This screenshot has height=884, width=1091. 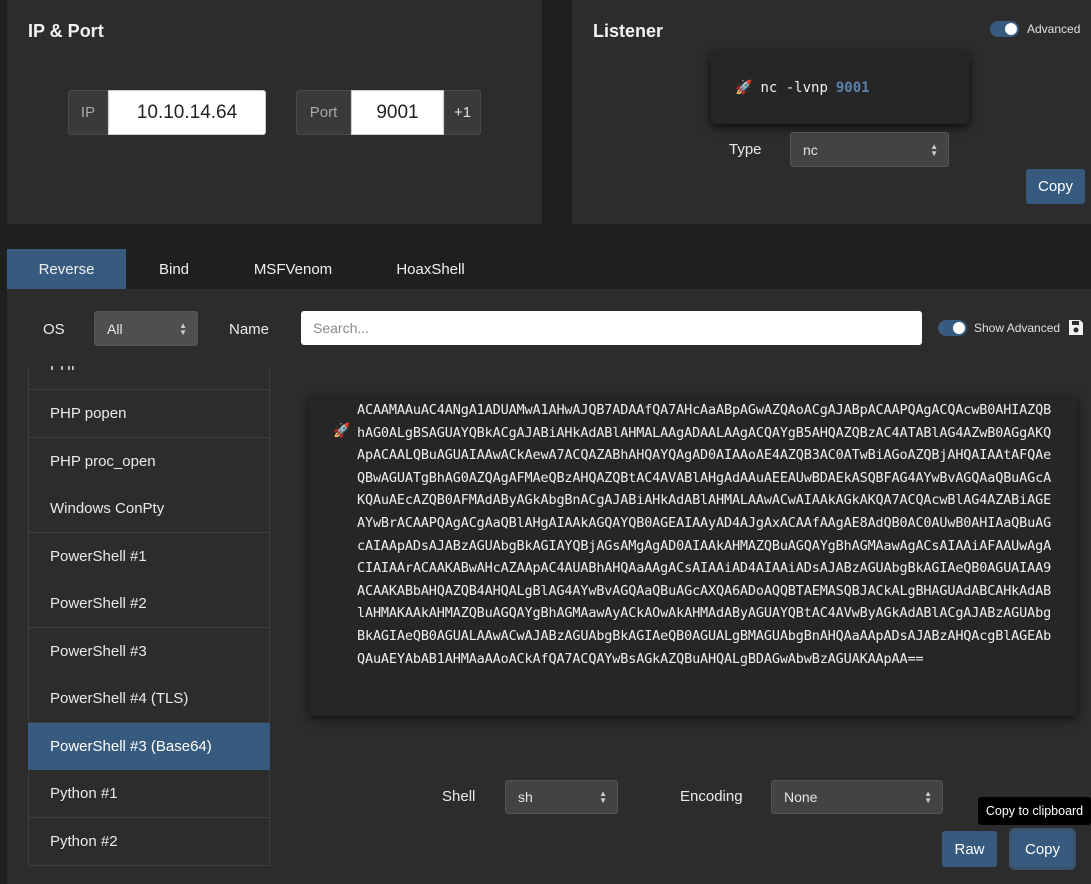 I want to click on ip-input: 10.10.14.64, so click(x=187, y=112).